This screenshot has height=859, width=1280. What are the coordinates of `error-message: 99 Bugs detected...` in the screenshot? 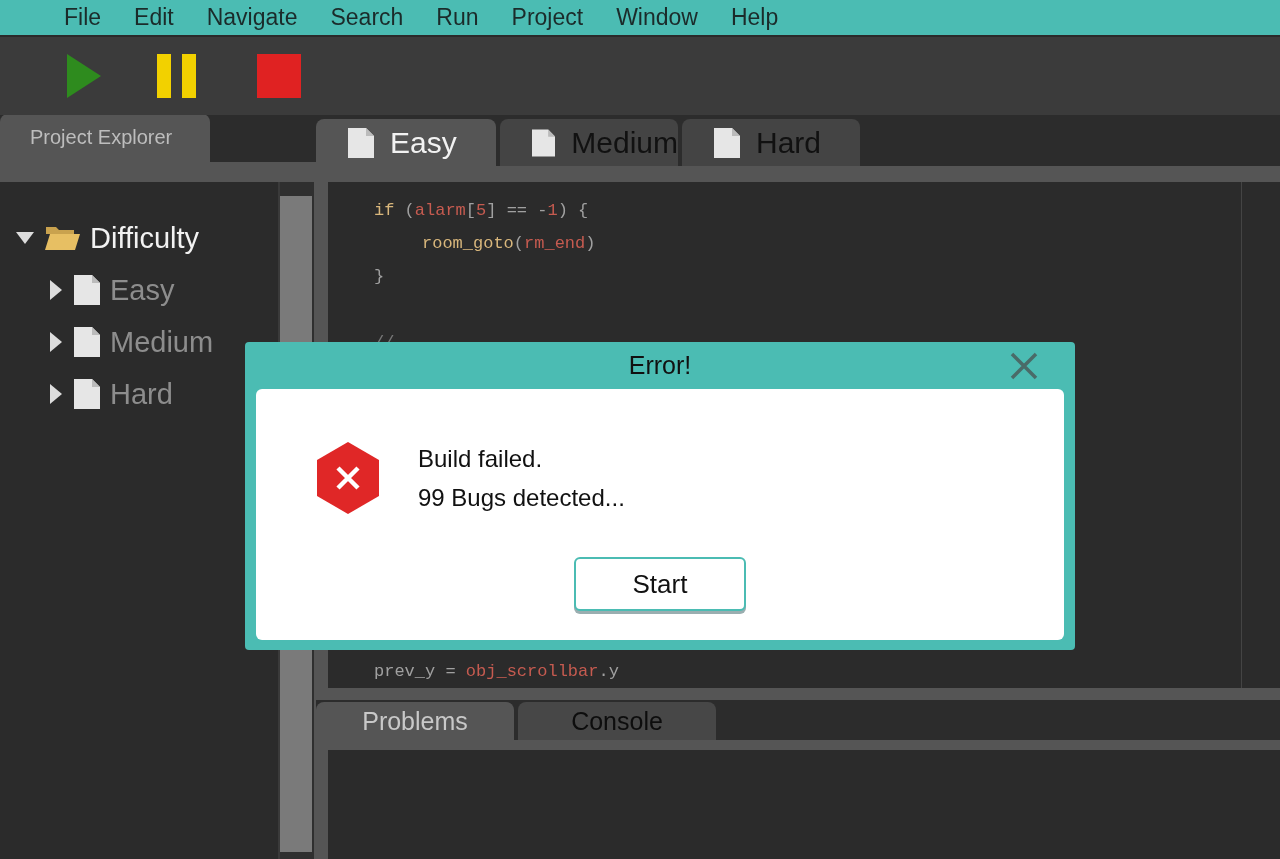 It's located at (521, 498).